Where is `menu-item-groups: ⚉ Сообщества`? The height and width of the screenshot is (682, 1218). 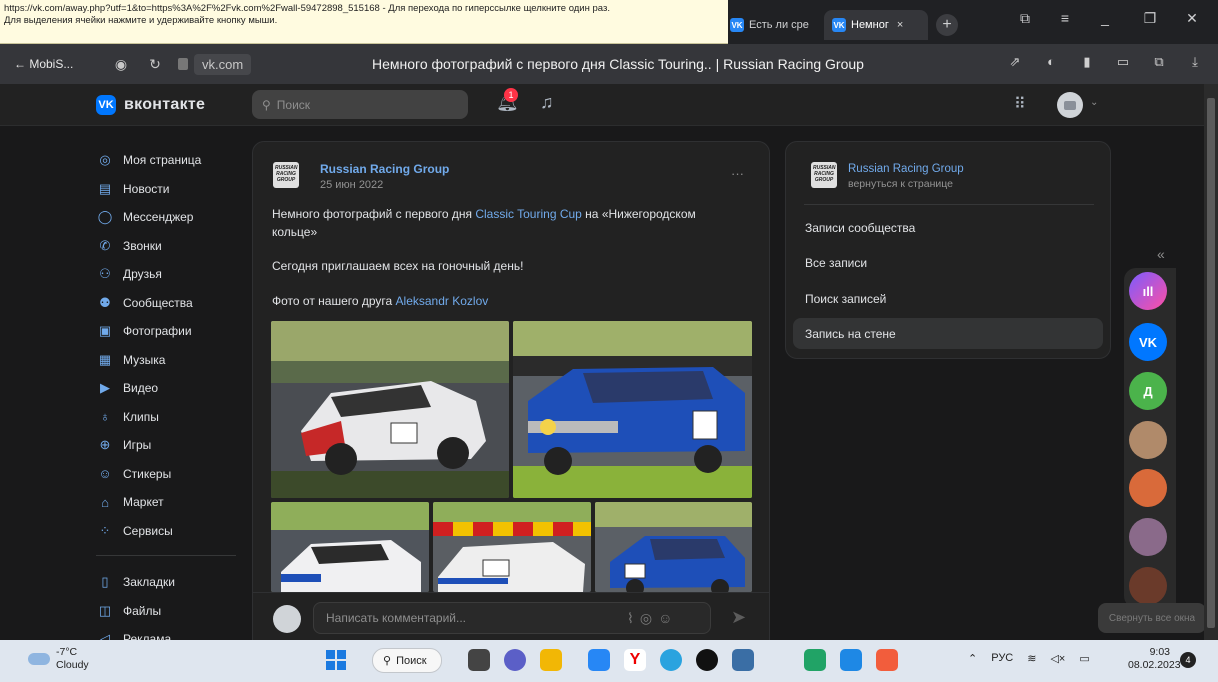
menu-item-groups: ⚉ Сообщества is located at coordinates (171, 303).